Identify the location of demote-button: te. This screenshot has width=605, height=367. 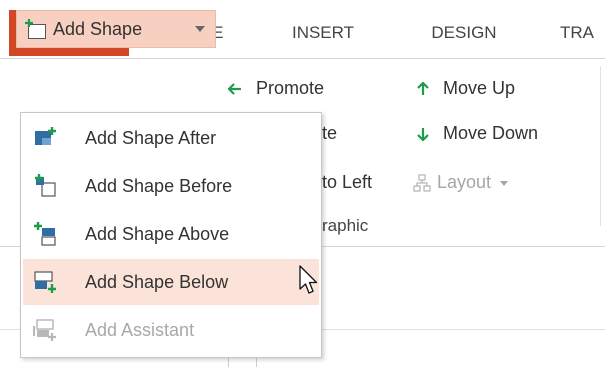
(329, 133).